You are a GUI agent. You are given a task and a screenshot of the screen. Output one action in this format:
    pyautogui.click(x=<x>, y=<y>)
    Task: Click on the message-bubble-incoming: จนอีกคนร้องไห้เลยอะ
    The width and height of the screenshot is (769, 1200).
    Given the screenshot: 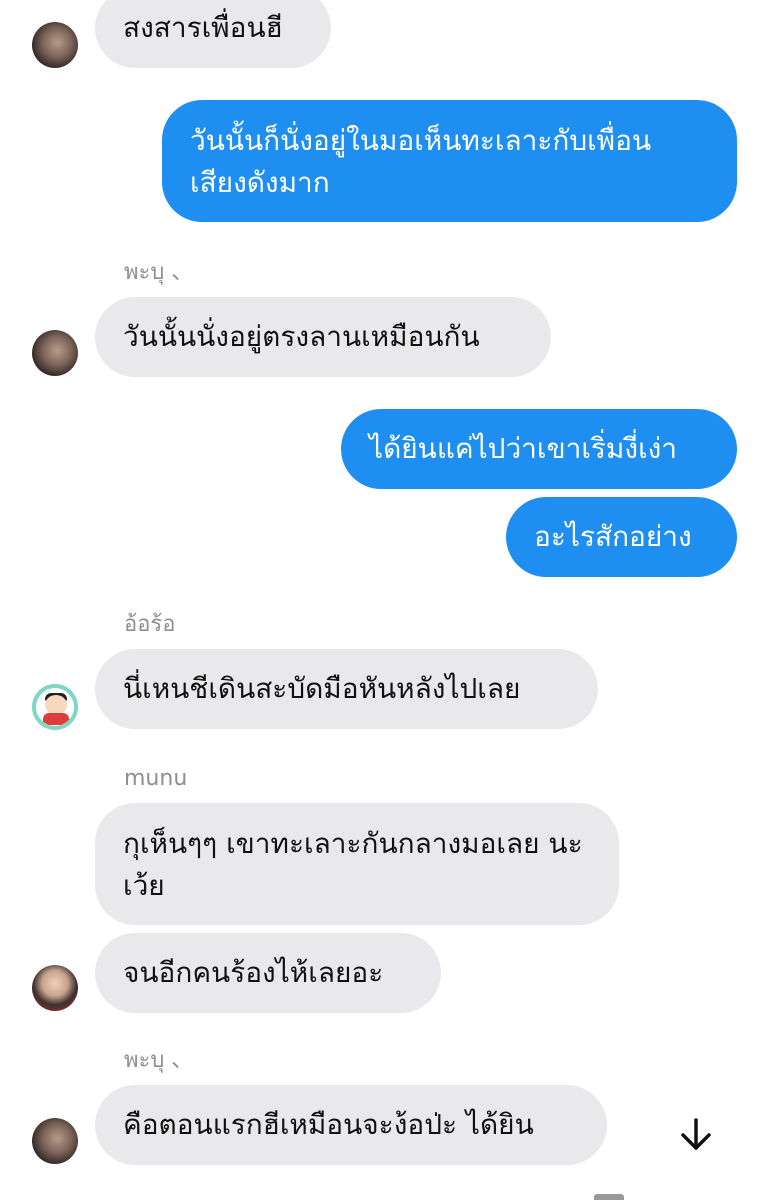 What is the action you would take?
    pyautogui.click(x=268, y=973)
    